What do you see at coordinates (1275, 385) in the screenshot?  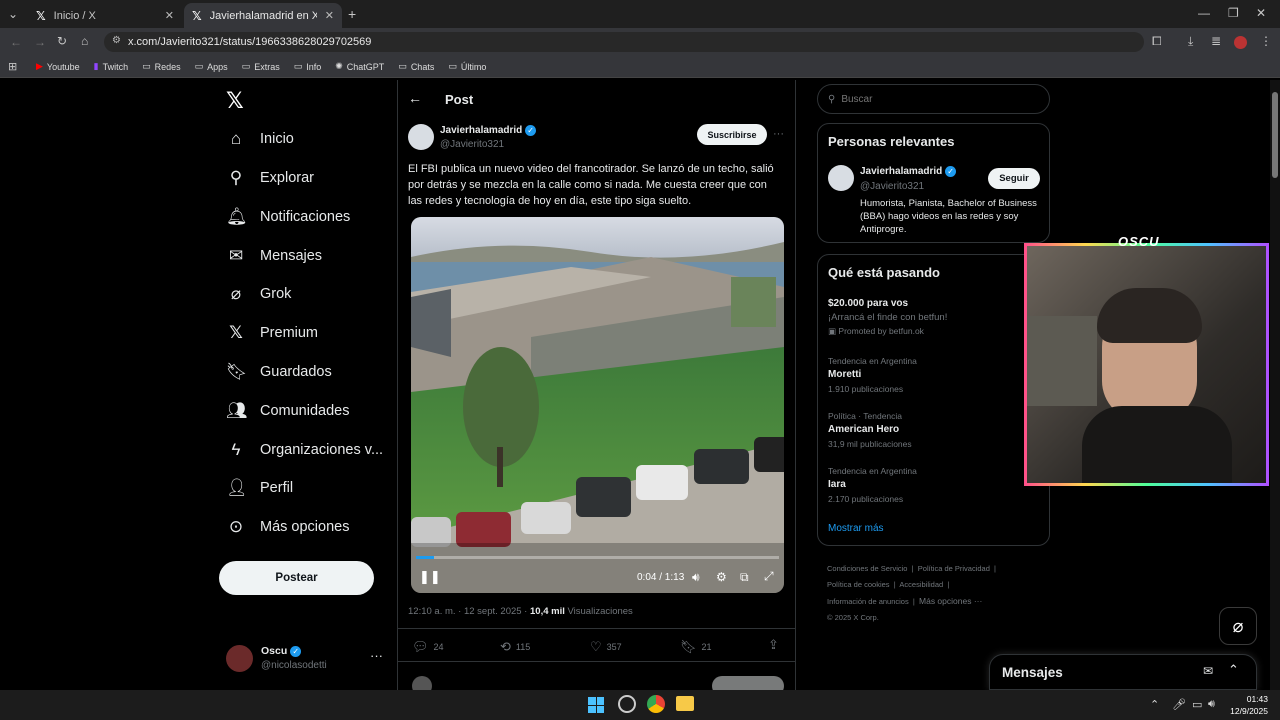 I see `page-scrollbar` at bounding box center [1275, 385].